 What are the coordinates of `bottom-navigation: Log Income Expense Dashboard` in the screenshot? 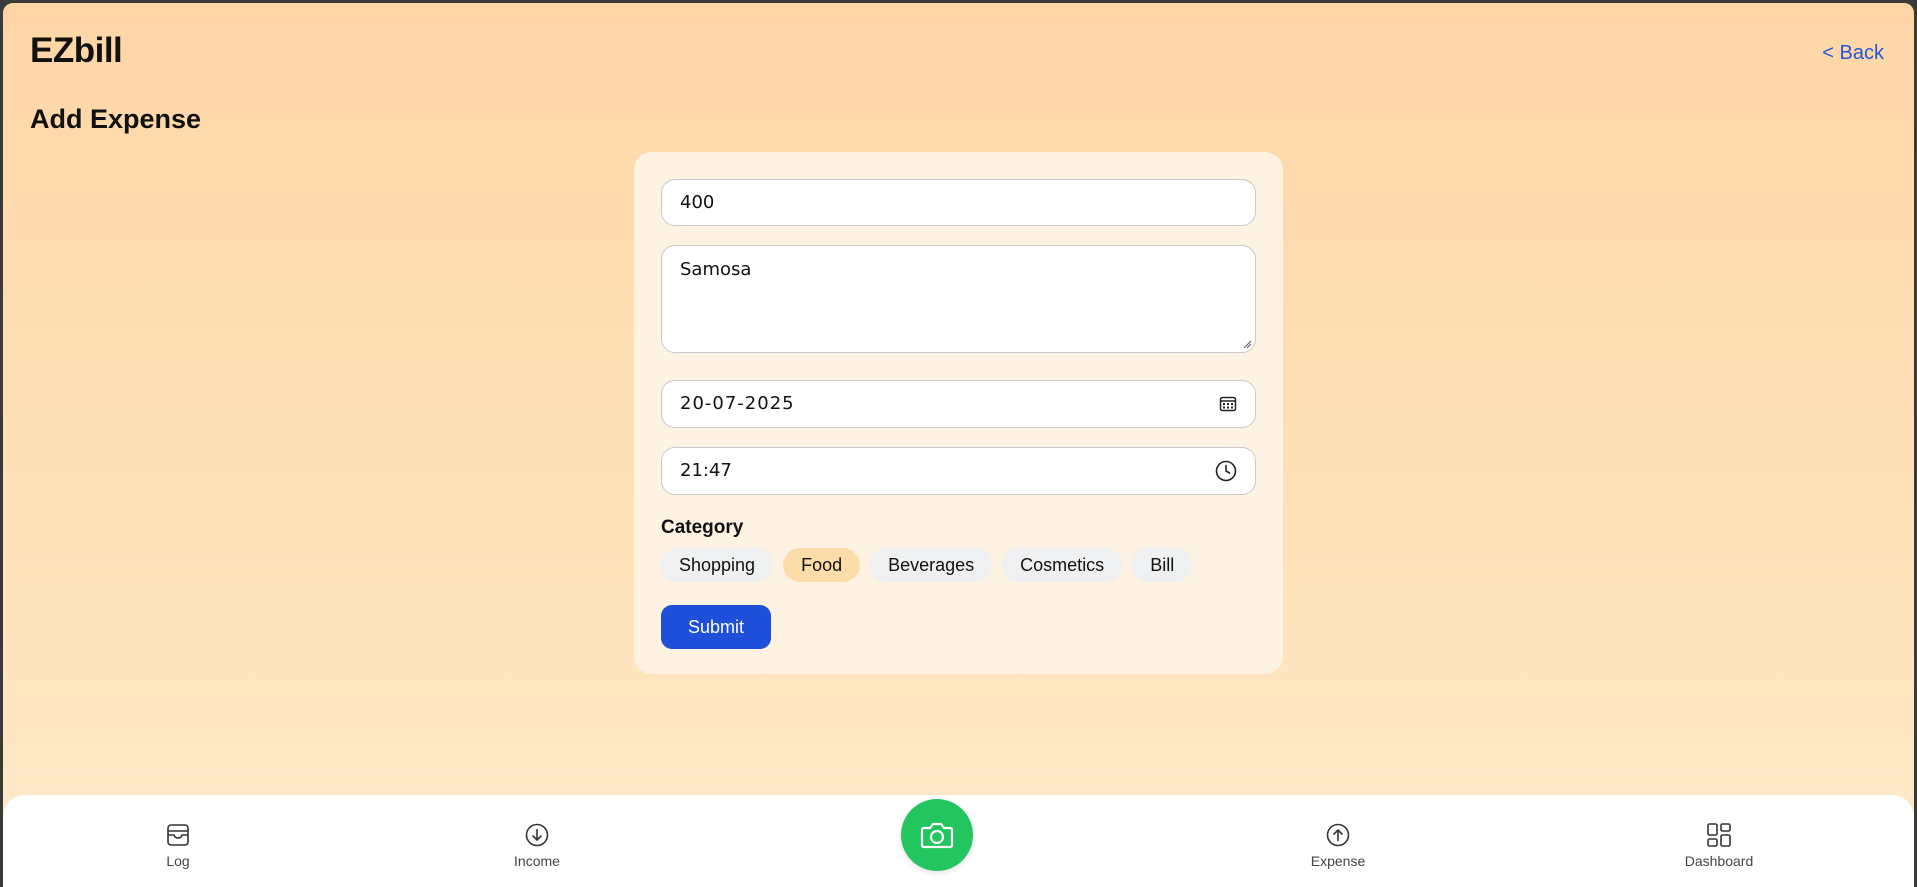 It's located at (958, 841).